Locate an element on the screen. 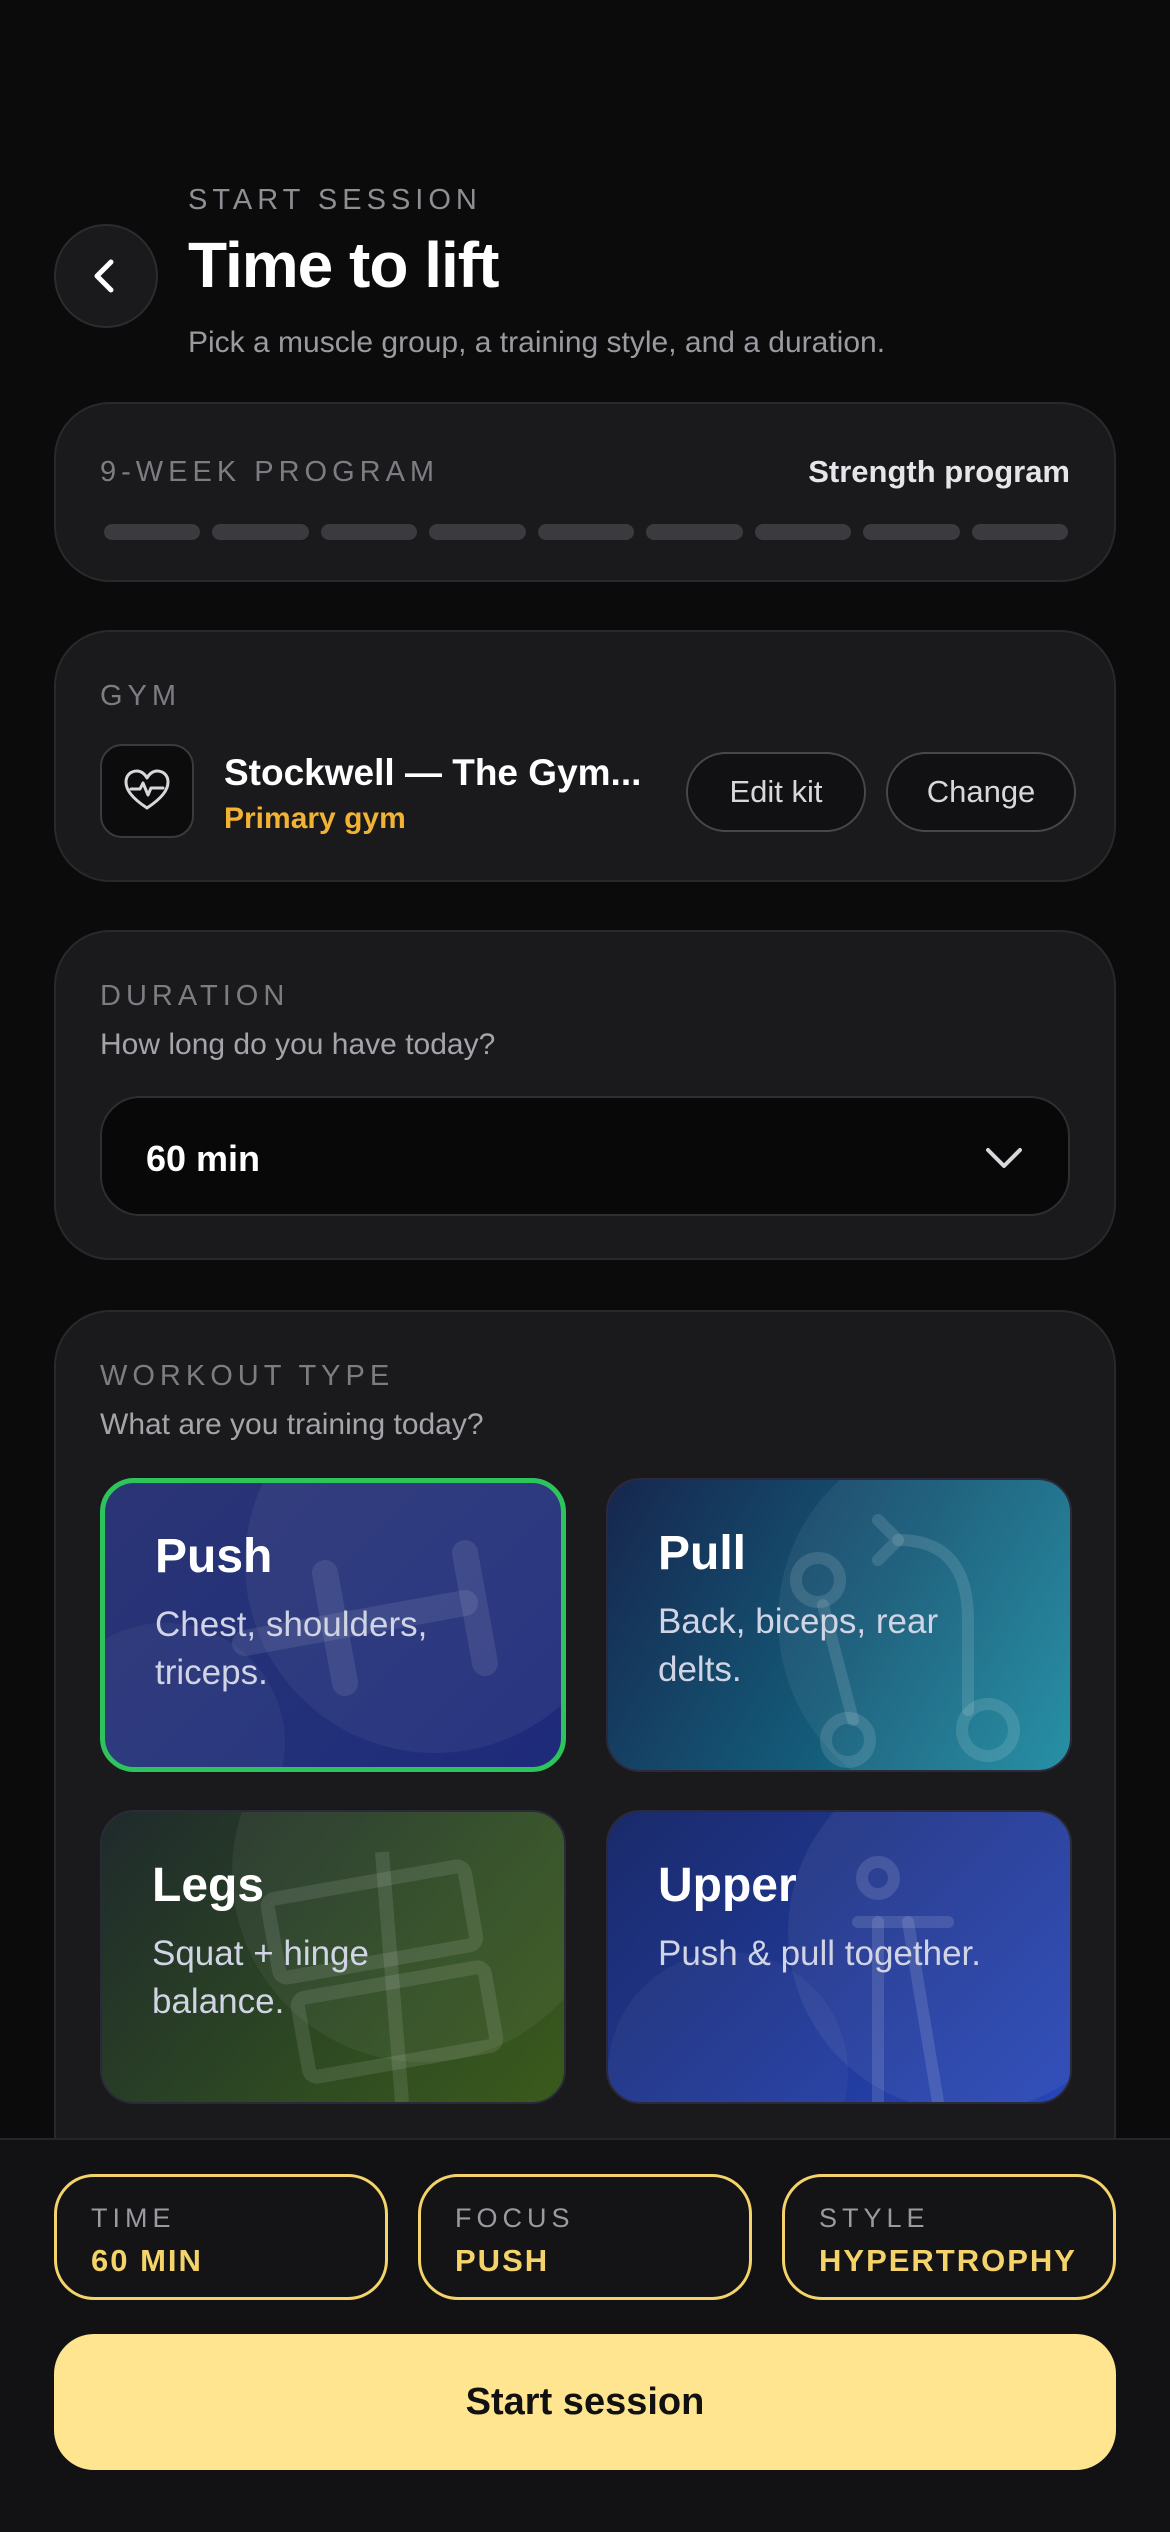 Image resolution: width=1170 pixels, height=2532 pixels. edit-kit-button: Edit kit is located at coordinates (776, 792).